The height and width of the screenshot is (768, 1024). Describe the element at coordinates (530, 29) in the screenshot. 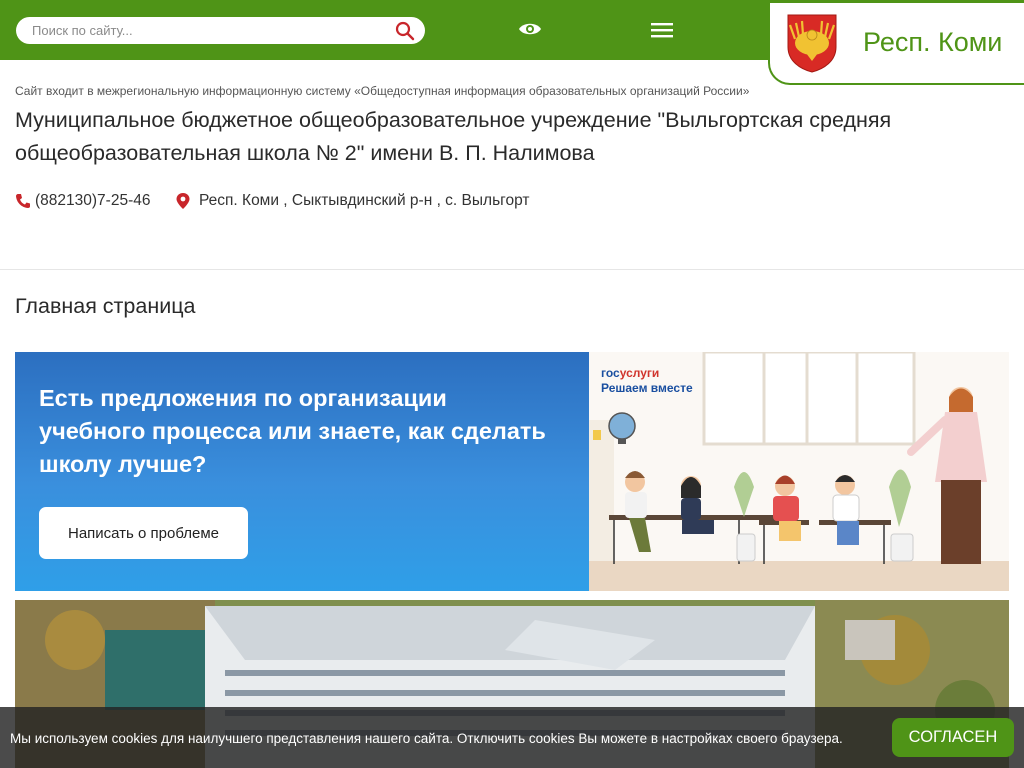

I see `eye-icon` at that location.